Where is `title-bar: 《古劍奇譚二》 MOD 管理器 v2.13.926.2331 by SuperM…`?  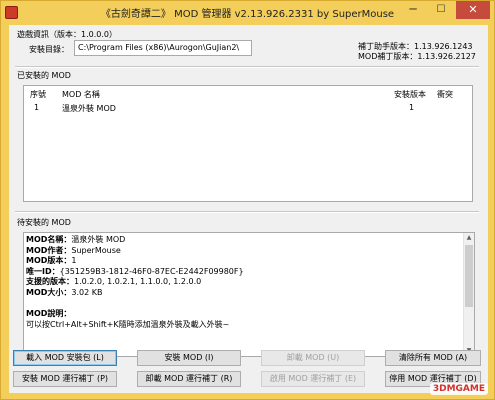
title-bar: 《古劍奇譚二》 MOD 管理器 v2.13.926.2331 by SuperM… is located at coordinates (247, 13).